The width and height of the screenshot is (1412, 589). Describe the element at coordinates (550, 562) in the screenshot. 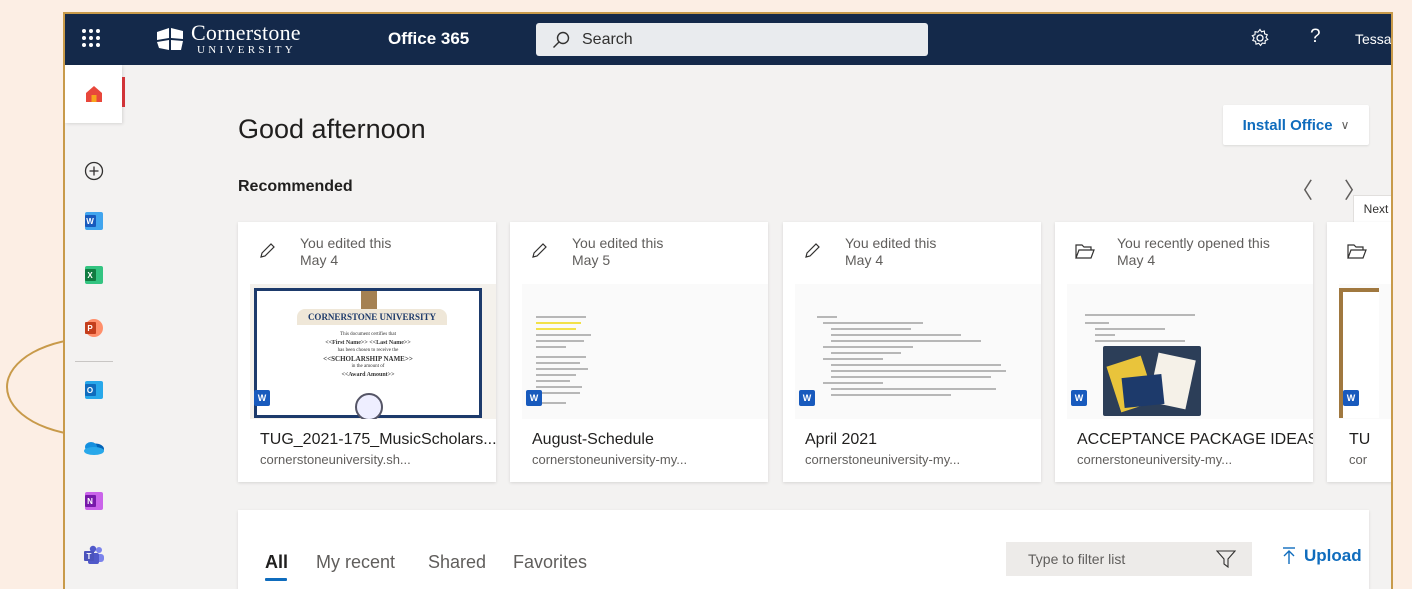

I see `tab-favorites: Favorites` at that location.